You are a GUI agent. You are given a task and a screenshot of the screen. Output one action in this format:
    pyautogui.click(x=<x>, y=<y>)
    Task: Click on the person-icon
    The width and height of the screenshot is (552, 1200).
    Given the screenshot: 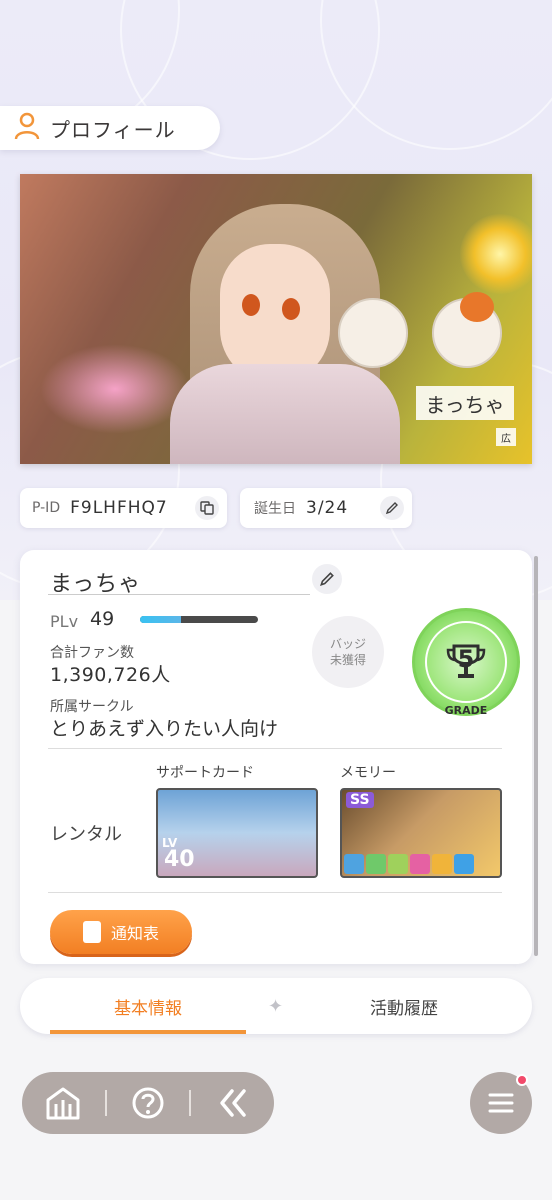 What is the action you would take?
    pyautogui.click(x=27, y=128)
    